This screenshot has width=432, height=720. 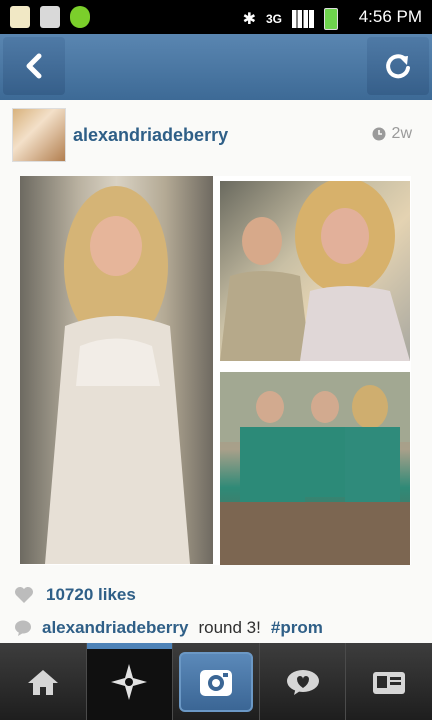 I want to click on refresh-button, so click(x=398, y=66).